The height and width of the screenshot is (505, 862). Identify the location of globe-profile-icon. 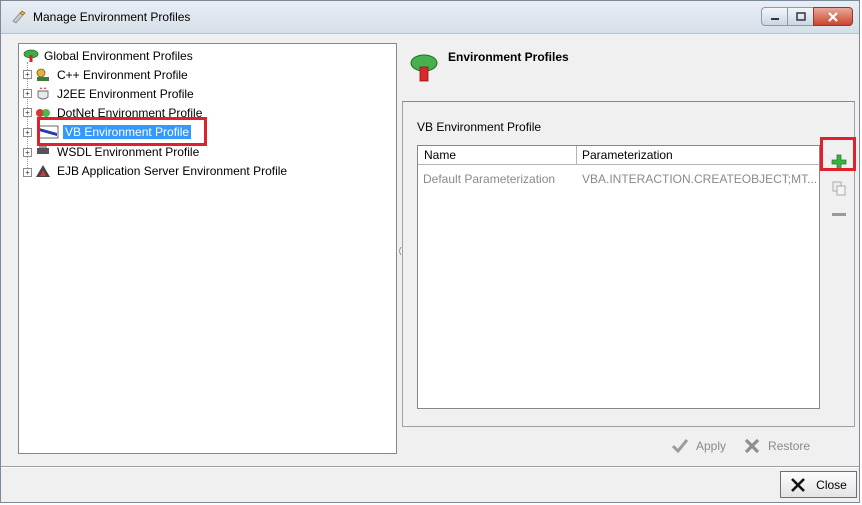
(31, 55).